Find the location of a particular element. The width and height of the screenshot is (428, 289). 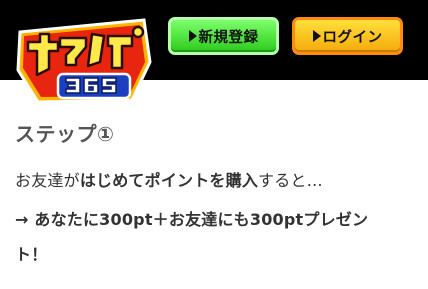

login-button: ログイン is located at coordinates (347, 36).